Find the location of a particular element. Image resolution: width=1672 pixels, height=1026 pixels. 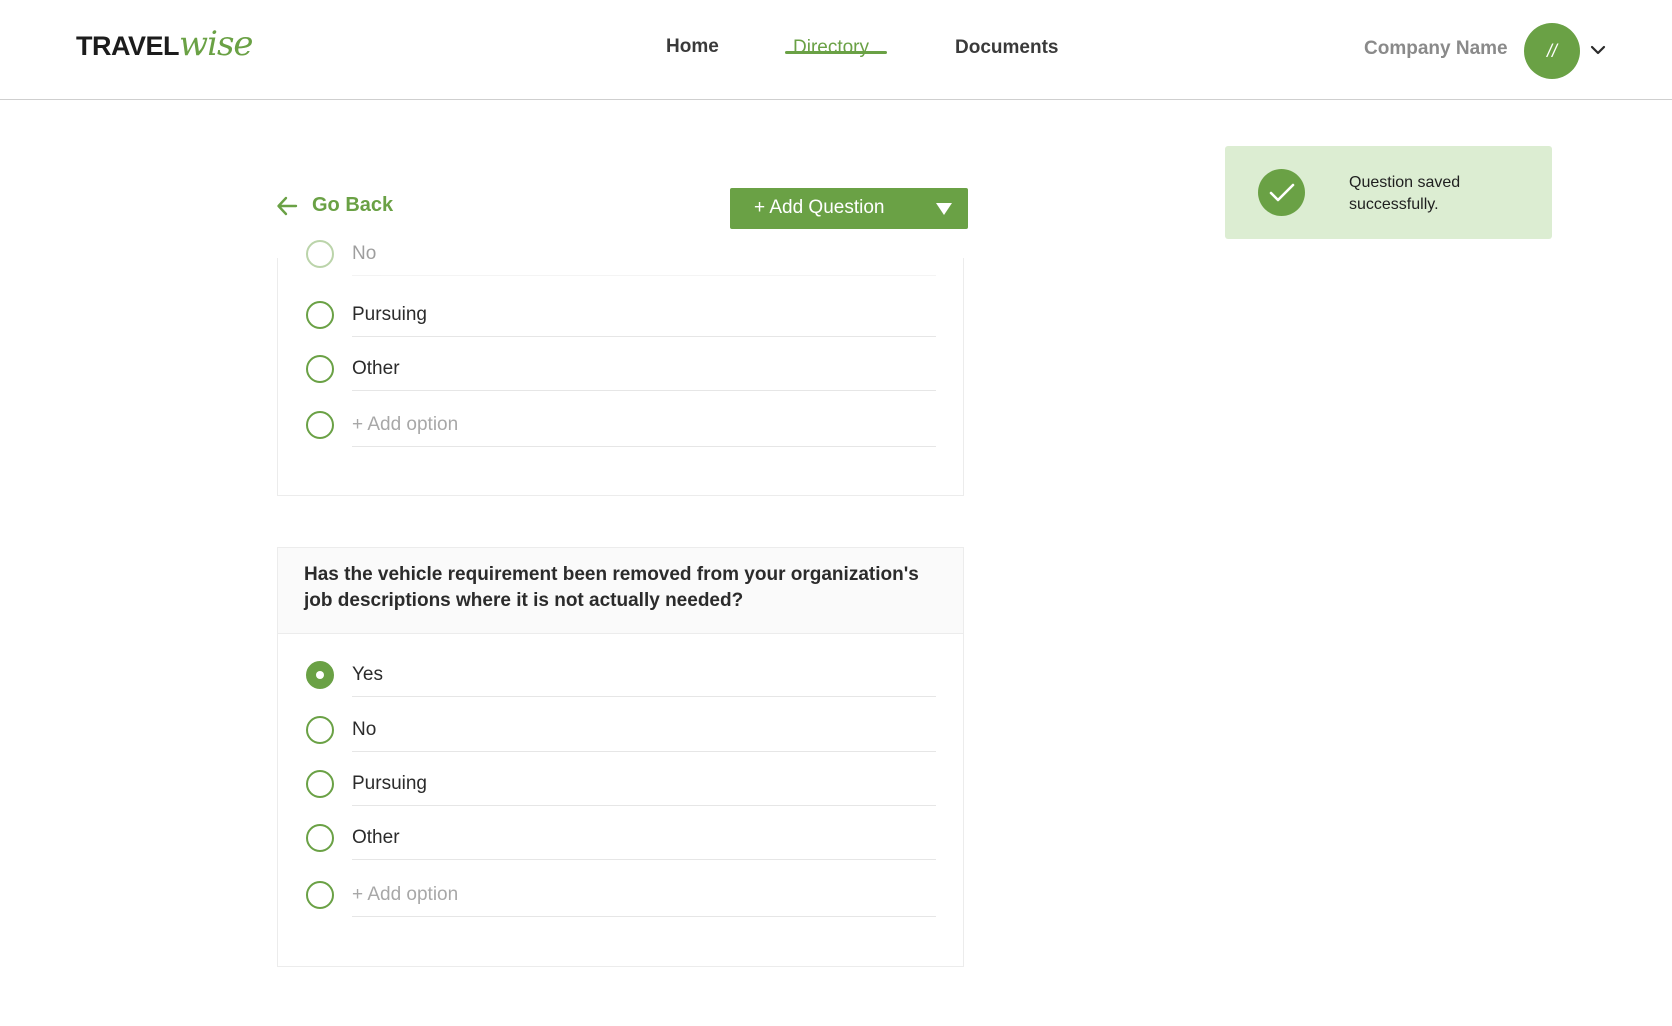

toast-message: Question saved successfully. is located at coordinates (1405, 193).